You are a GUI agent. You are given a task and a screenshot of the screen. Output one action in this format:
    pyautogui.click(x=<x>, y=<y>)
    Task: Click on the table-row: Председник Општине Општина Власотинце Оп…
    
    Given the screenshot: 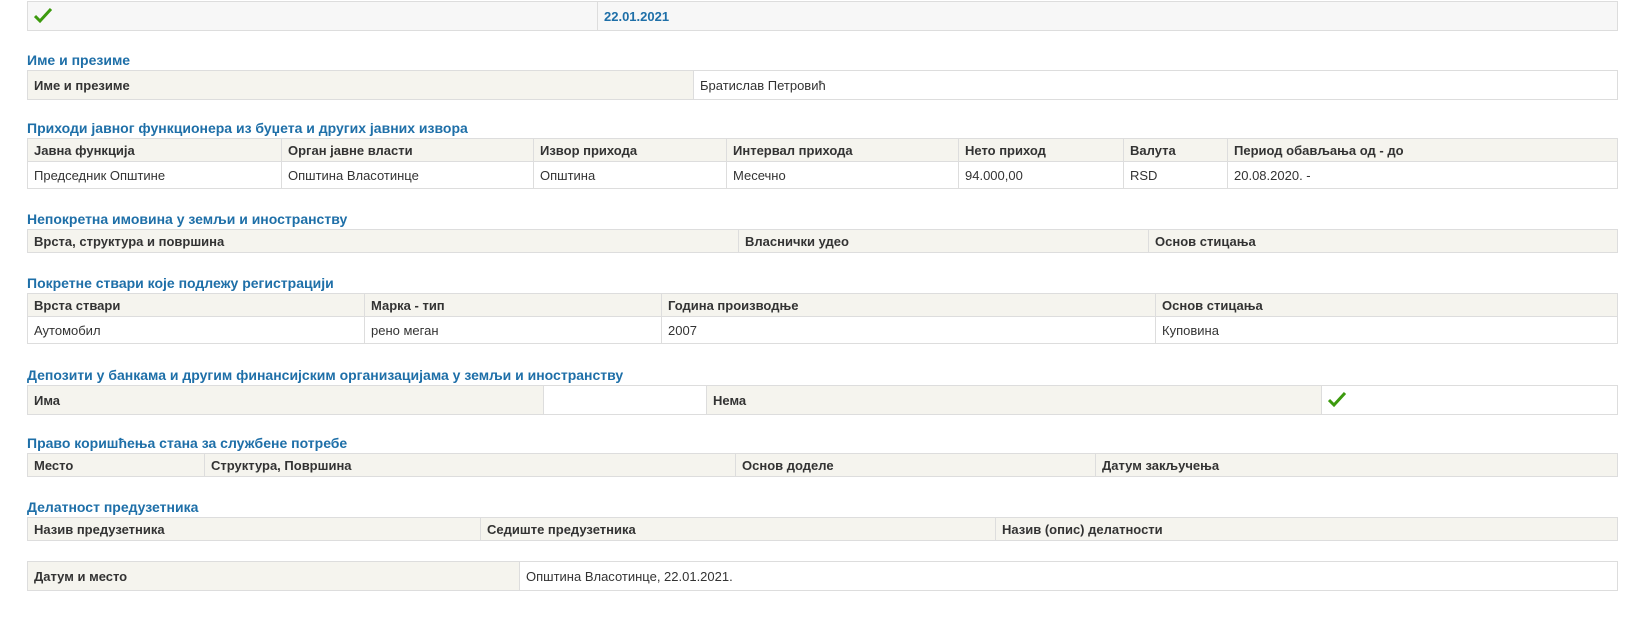 What is the action you would take?
    pyautogui.click(x=822, y=175)
    